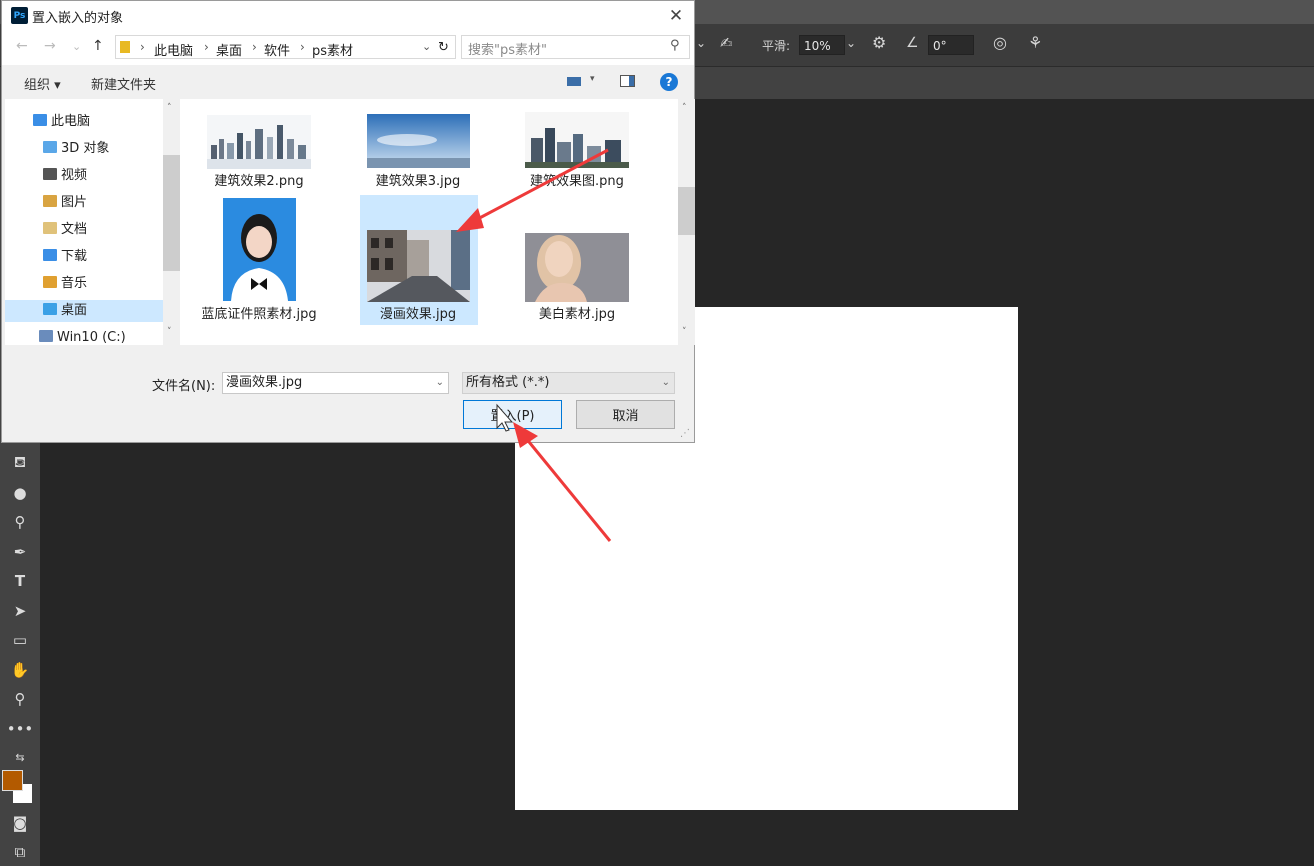  Describe the element at coordinates (82, 336) in the screenshot. I see `tree-item-c-drive: Win10 (C:)` at that location.